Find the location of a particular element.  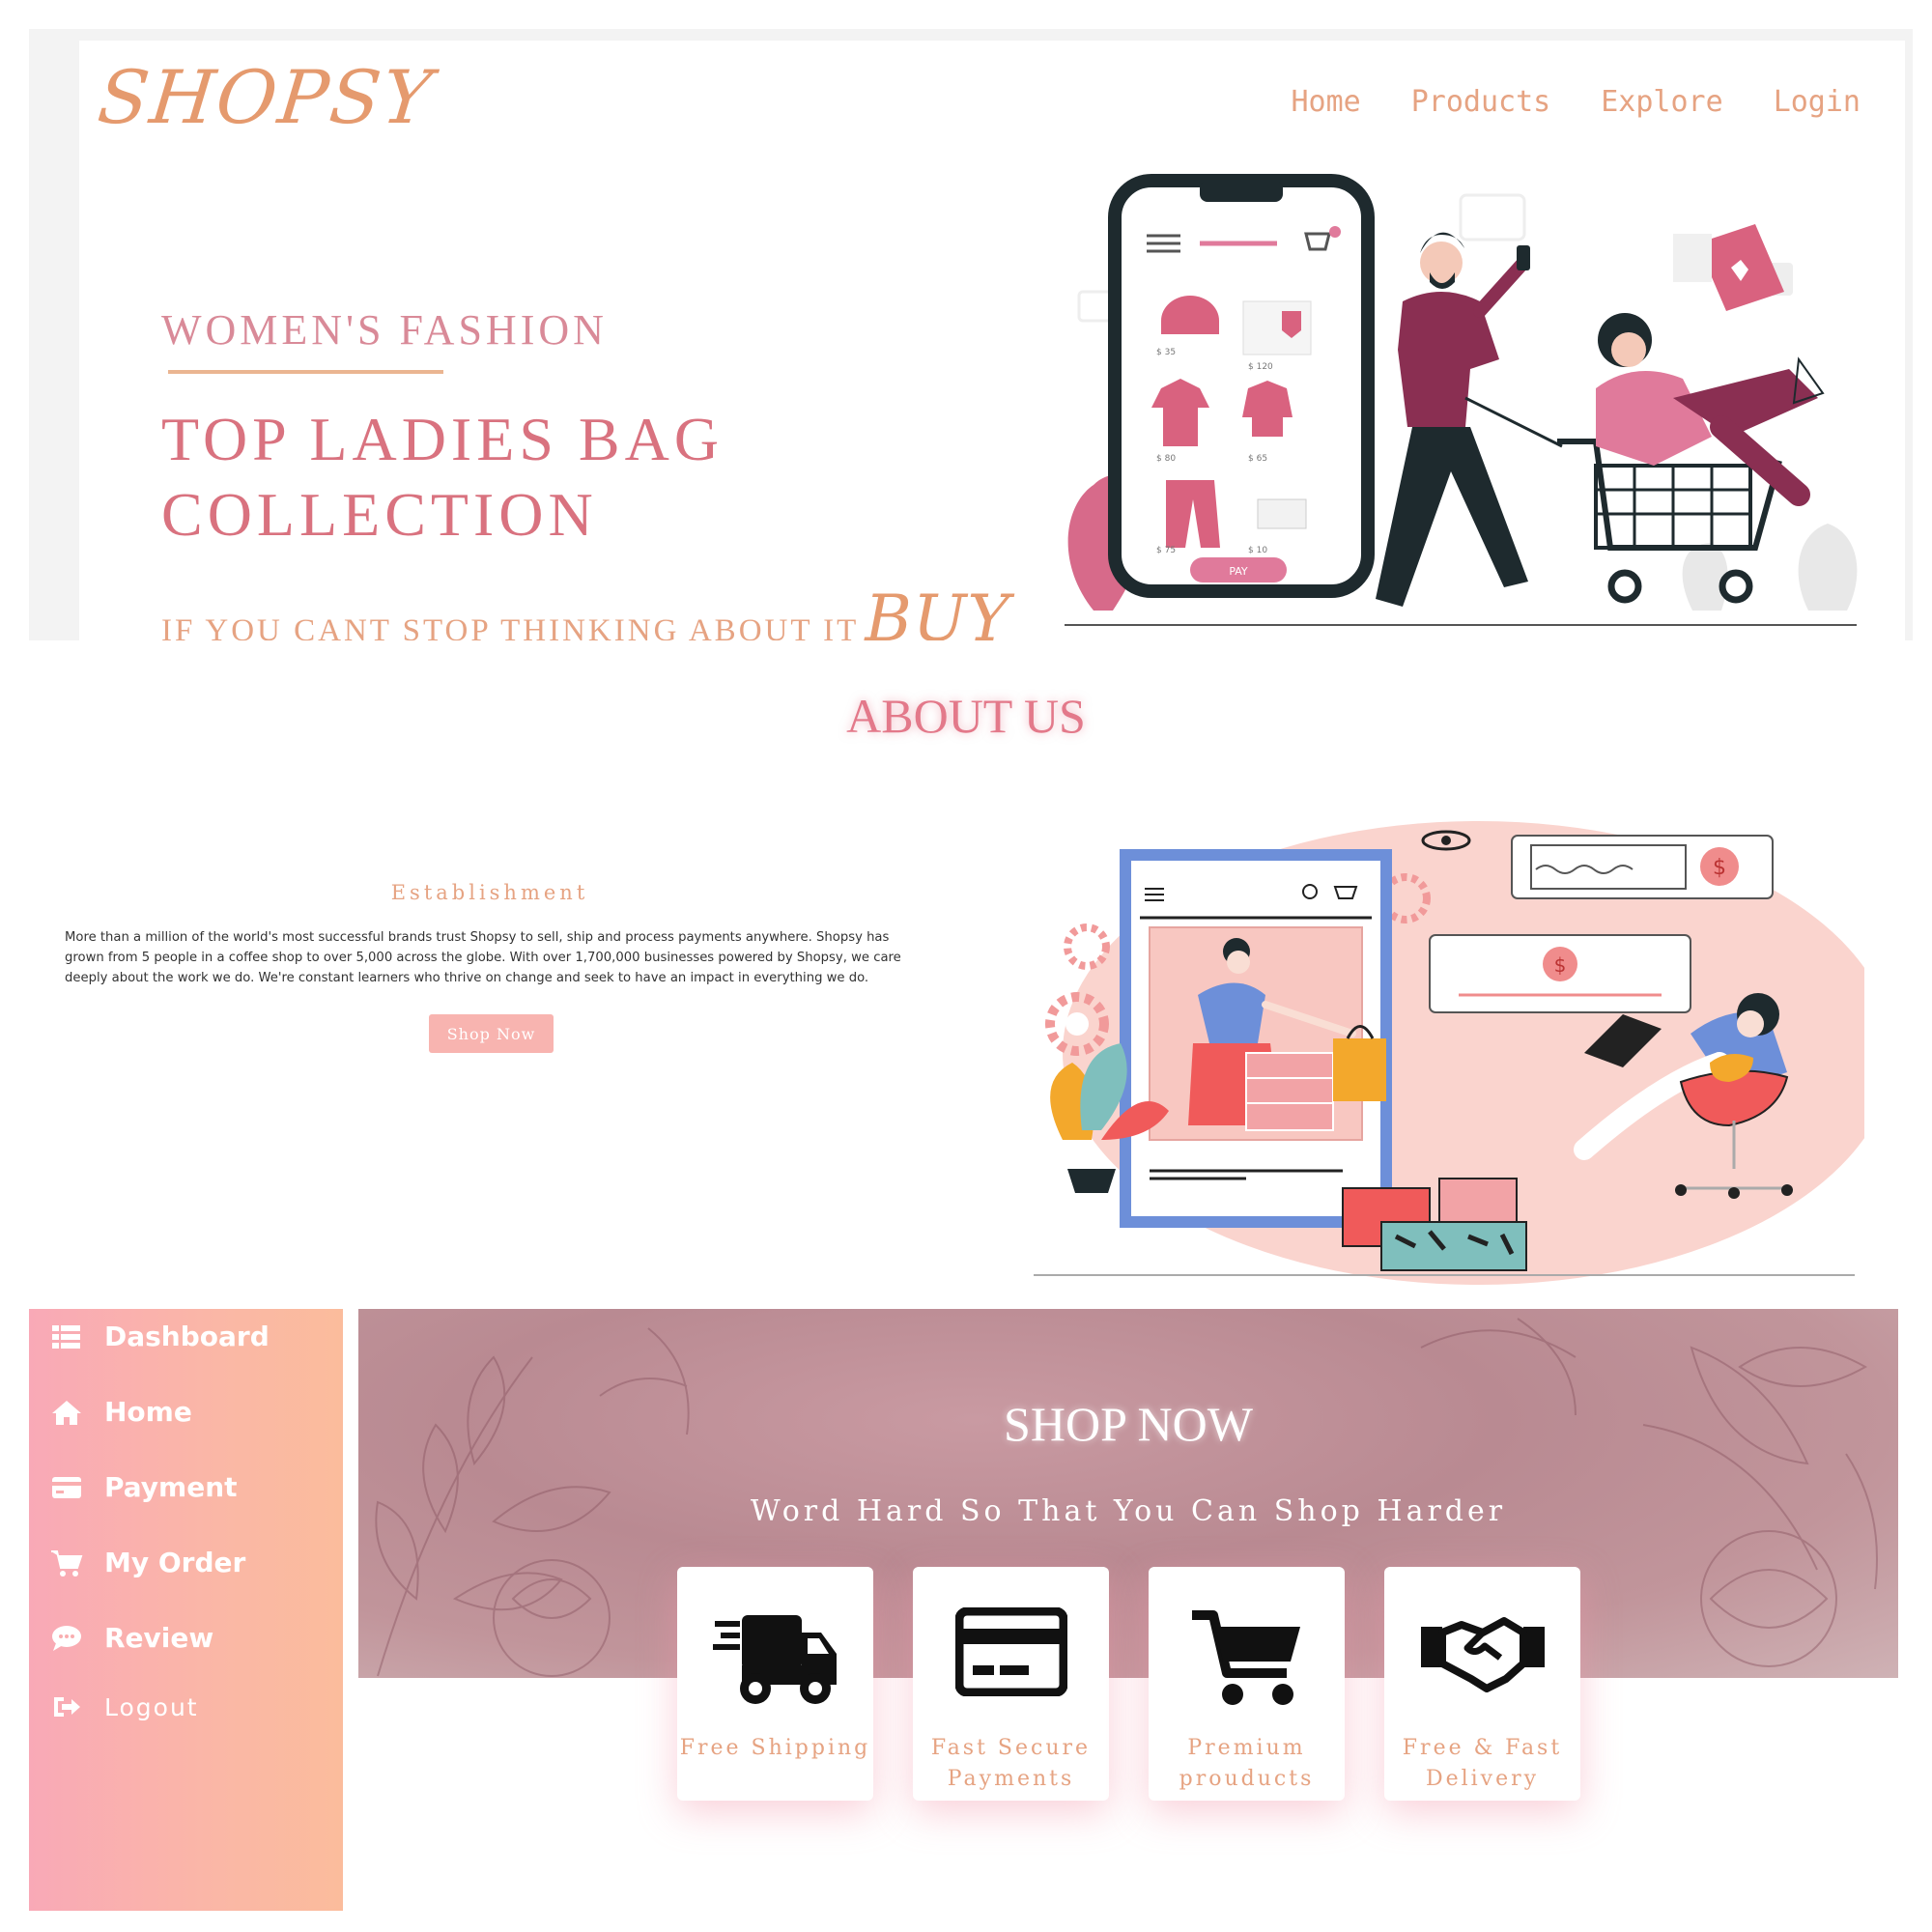

main-nav: Home Products Explore Login is located at coordinates (1576, 102).